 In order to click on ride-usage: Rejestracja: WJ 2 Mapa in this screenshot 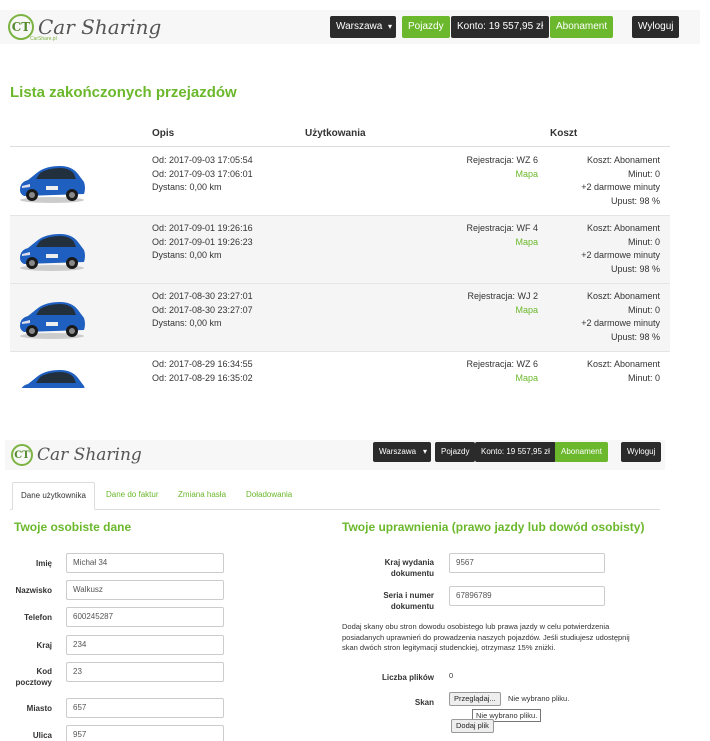, I will do `click(502, 303)`.